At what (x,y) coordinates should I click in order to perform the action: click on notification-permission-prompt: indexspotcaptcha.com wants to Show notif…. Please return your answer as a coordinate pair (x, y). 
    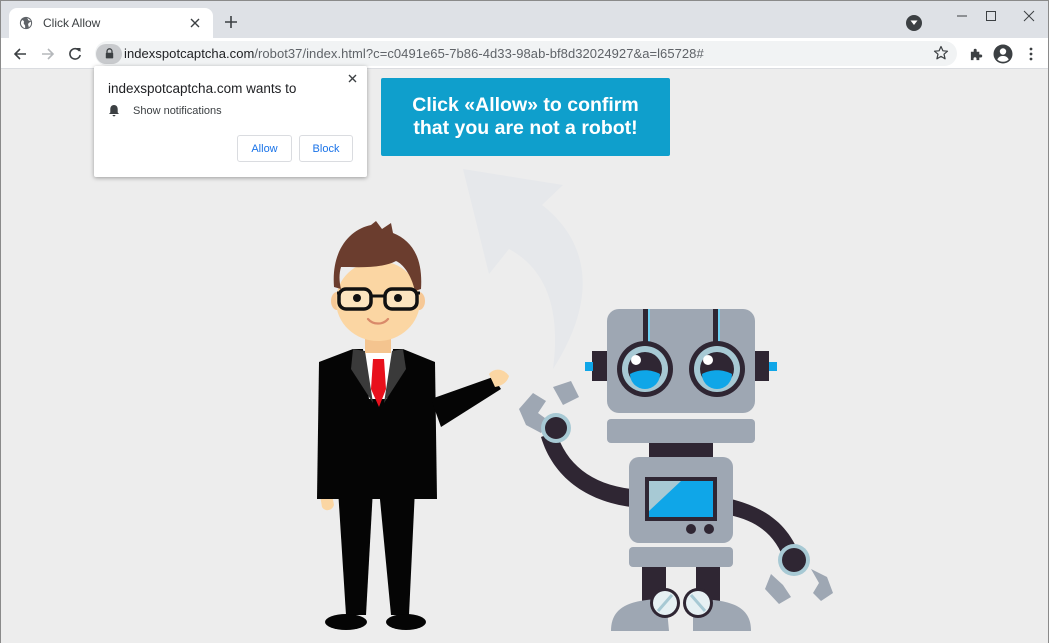
    Looking at the image, I should click on (230, 121).